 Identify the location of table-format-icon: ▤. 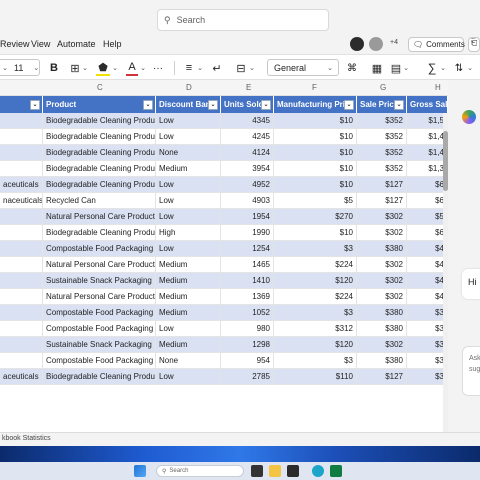
(396, 68).